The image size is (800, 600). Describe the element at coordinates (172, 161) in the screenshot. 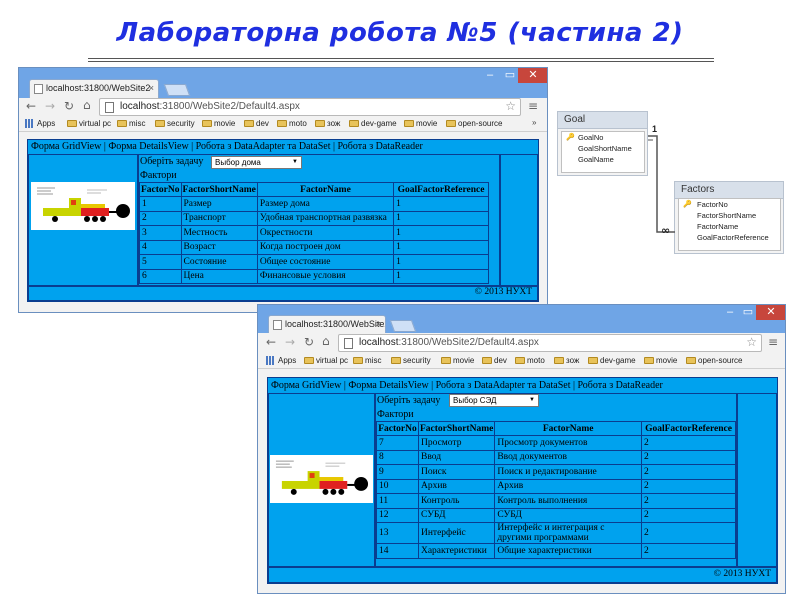

I see `task-select-label: Оберіть задачу` at that location.